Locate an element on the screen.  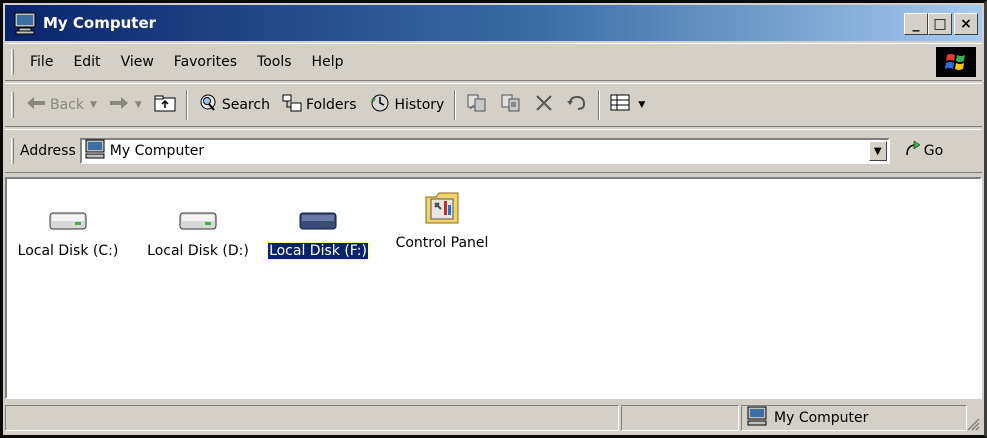
window-title: My Computer is located at coordinates (100, 23).